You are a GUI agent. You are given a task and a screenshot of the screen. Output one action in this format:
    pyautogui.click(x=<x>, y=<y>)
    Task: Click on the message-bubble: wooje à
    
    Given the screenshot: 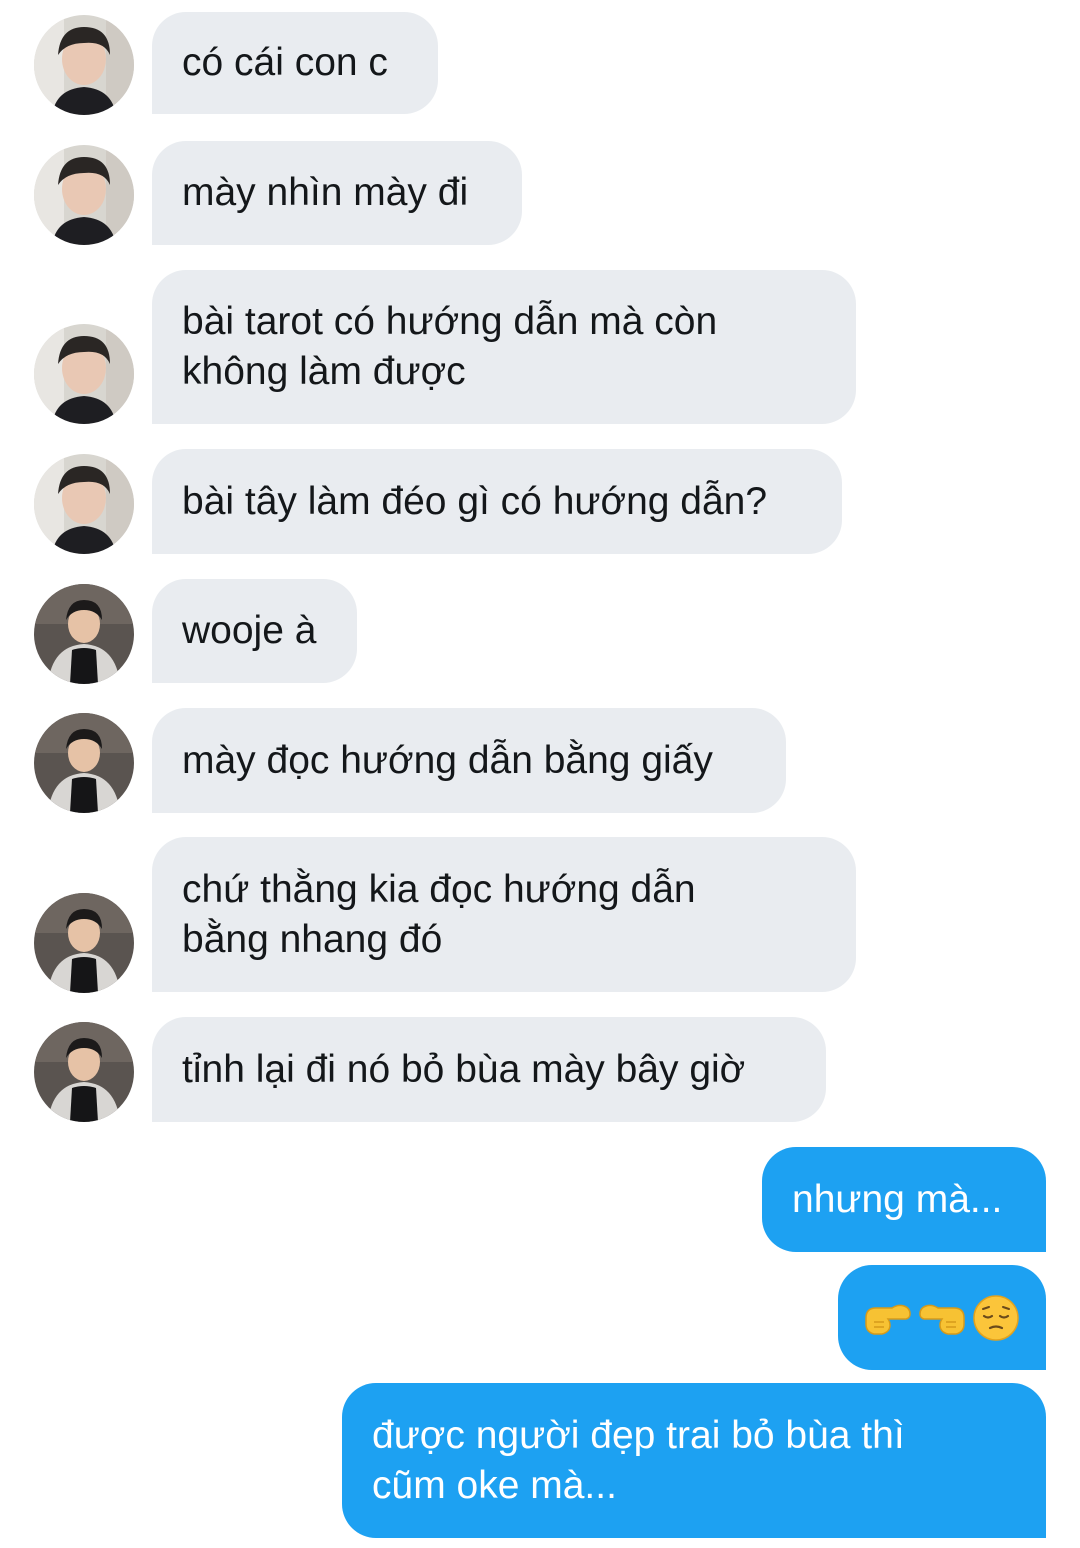 What is the action you would take?
    pyautogui.click(x=254, y=631)
    